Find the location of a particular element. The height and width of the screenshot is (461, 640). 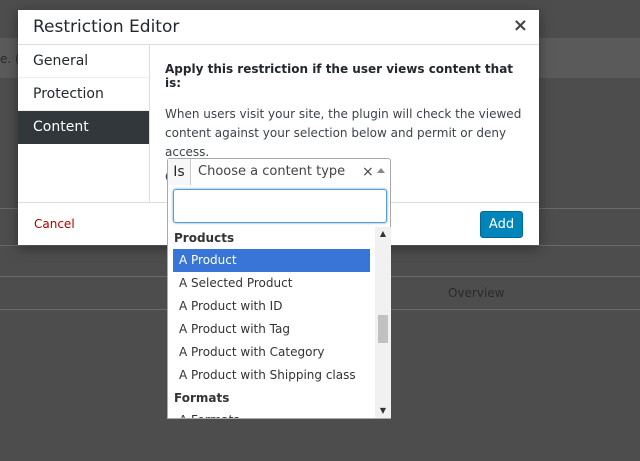

background-fragment-text: e. ( is located at coordinates (10, 59).